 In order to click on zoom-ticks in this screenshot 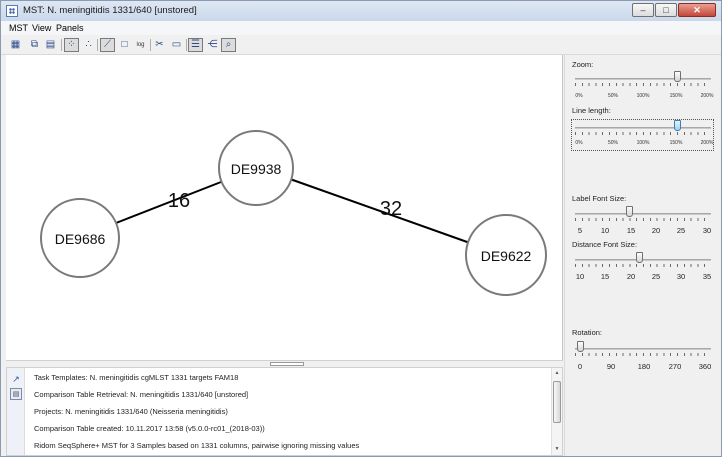, I will do `click(643, 84)`.